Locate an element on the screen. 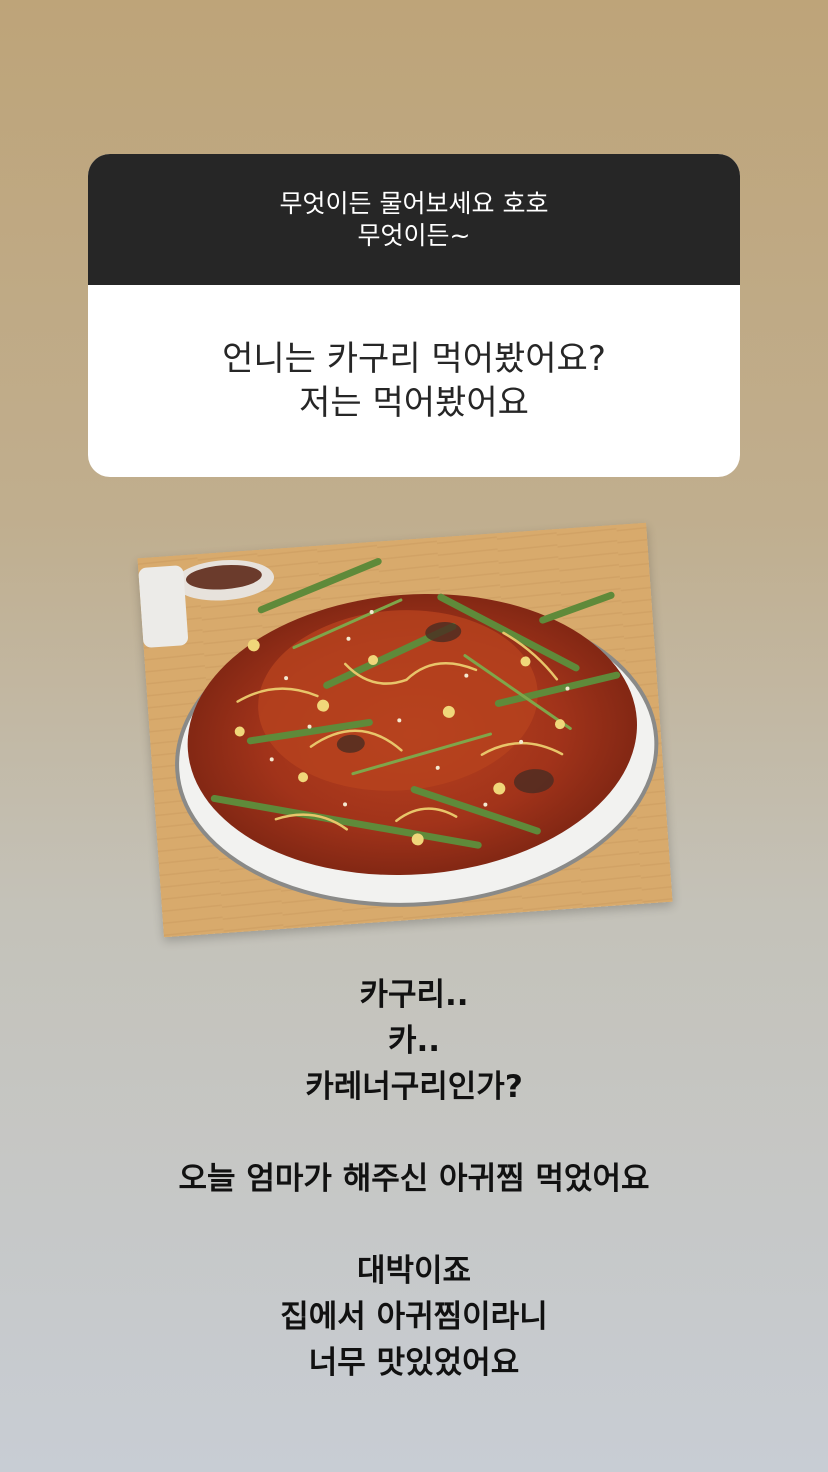 The width and height of the screenshot is (828, 1472). question-prompt: 무엇이든 물어보세요 호호 무엇이든~ is located at coordinates (414, 219).